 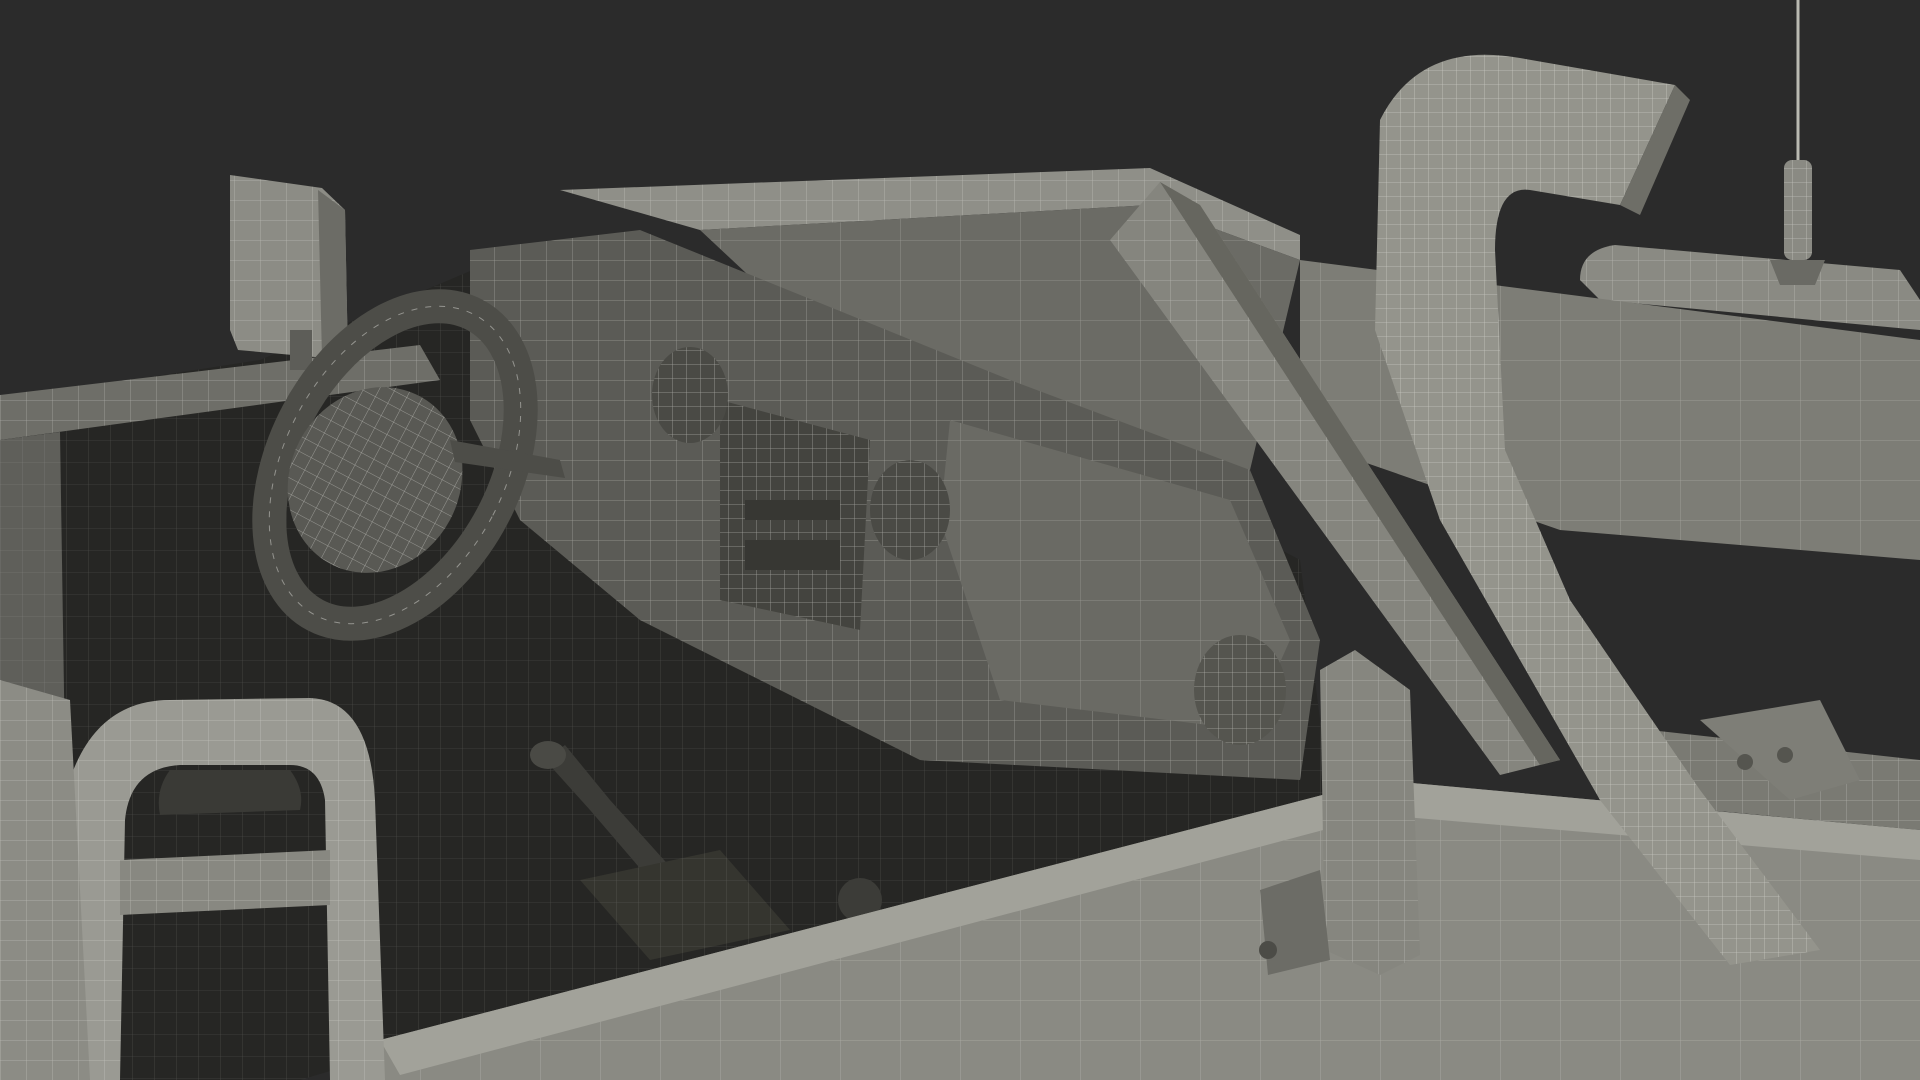 I want to click on radio-console, so click(x=795, y=515).